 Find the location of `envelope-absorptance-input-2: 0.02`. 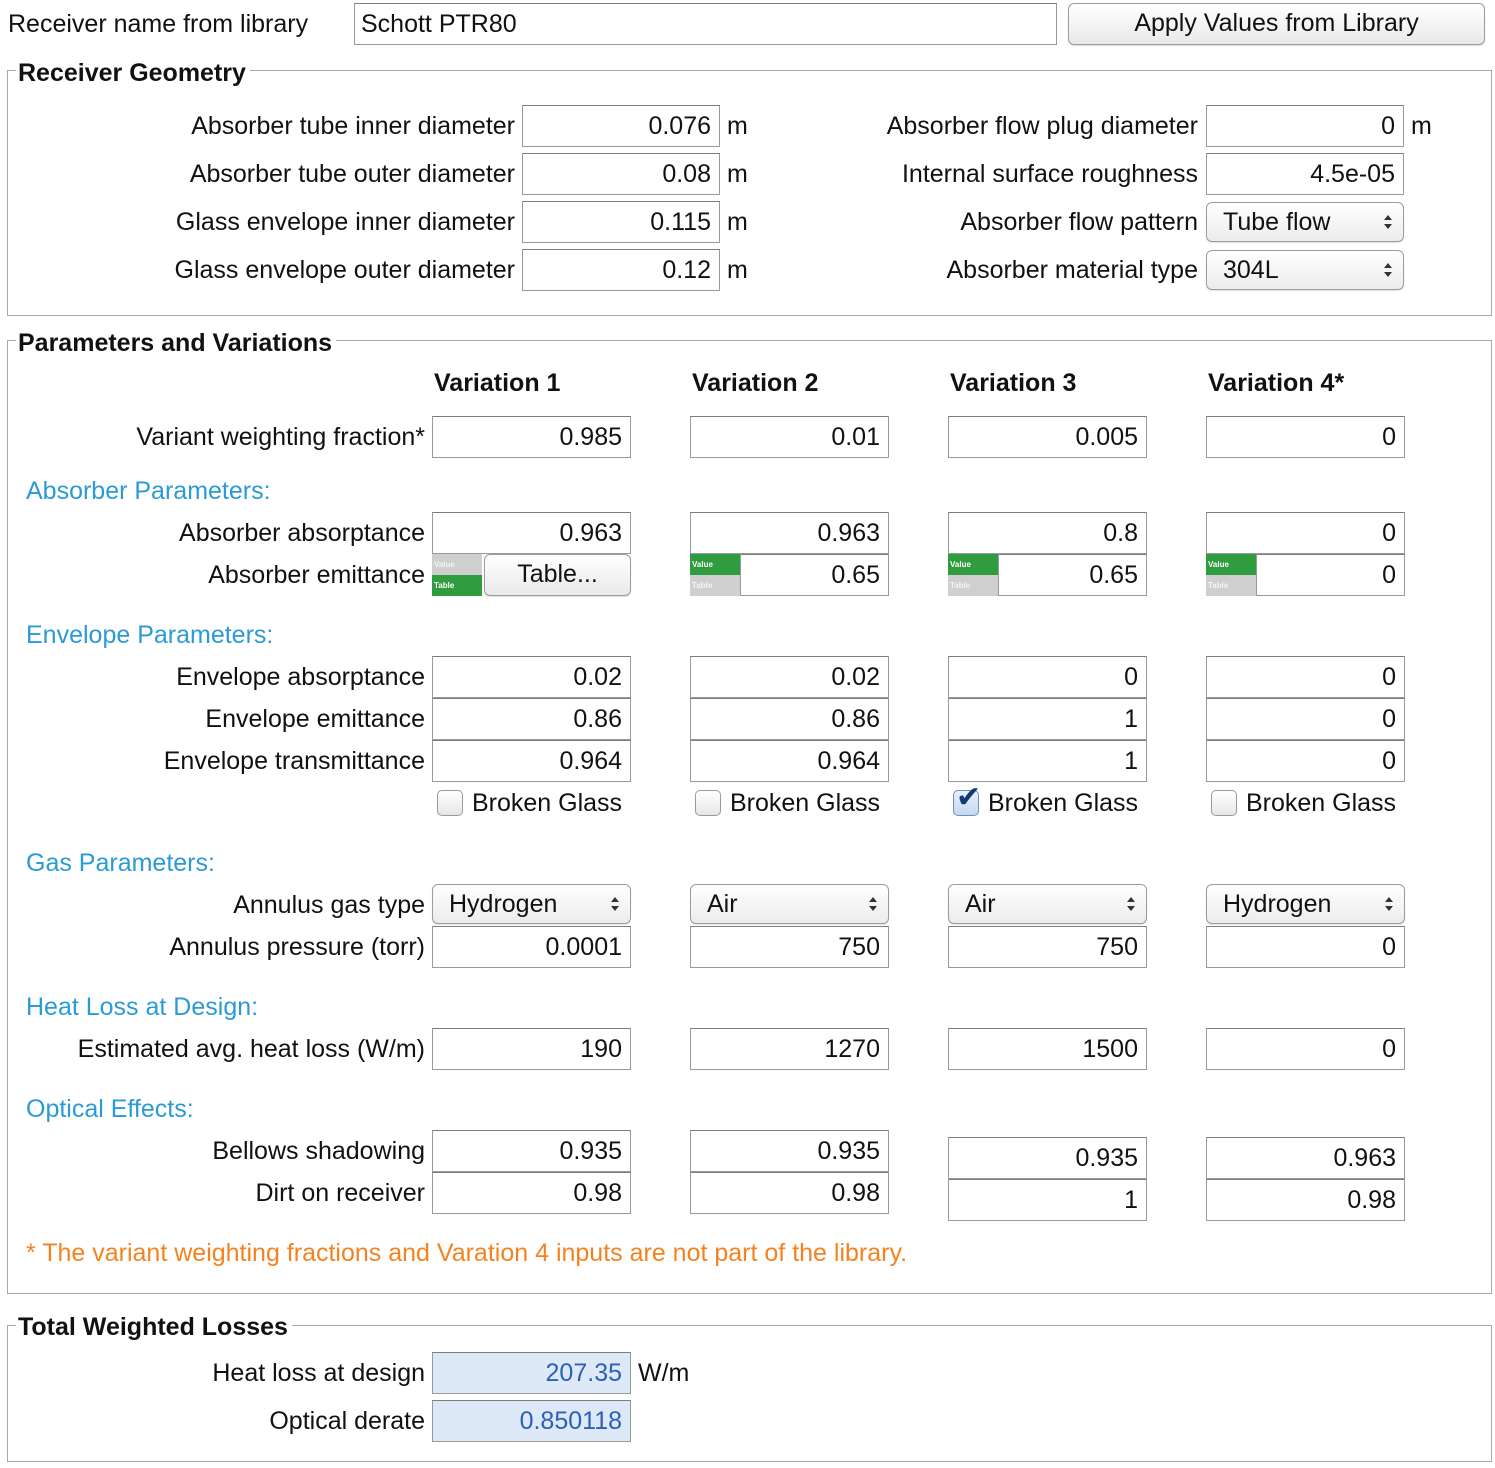

envelope-absorptance-input-2: 0.02 is located at coordinates (789, 677).